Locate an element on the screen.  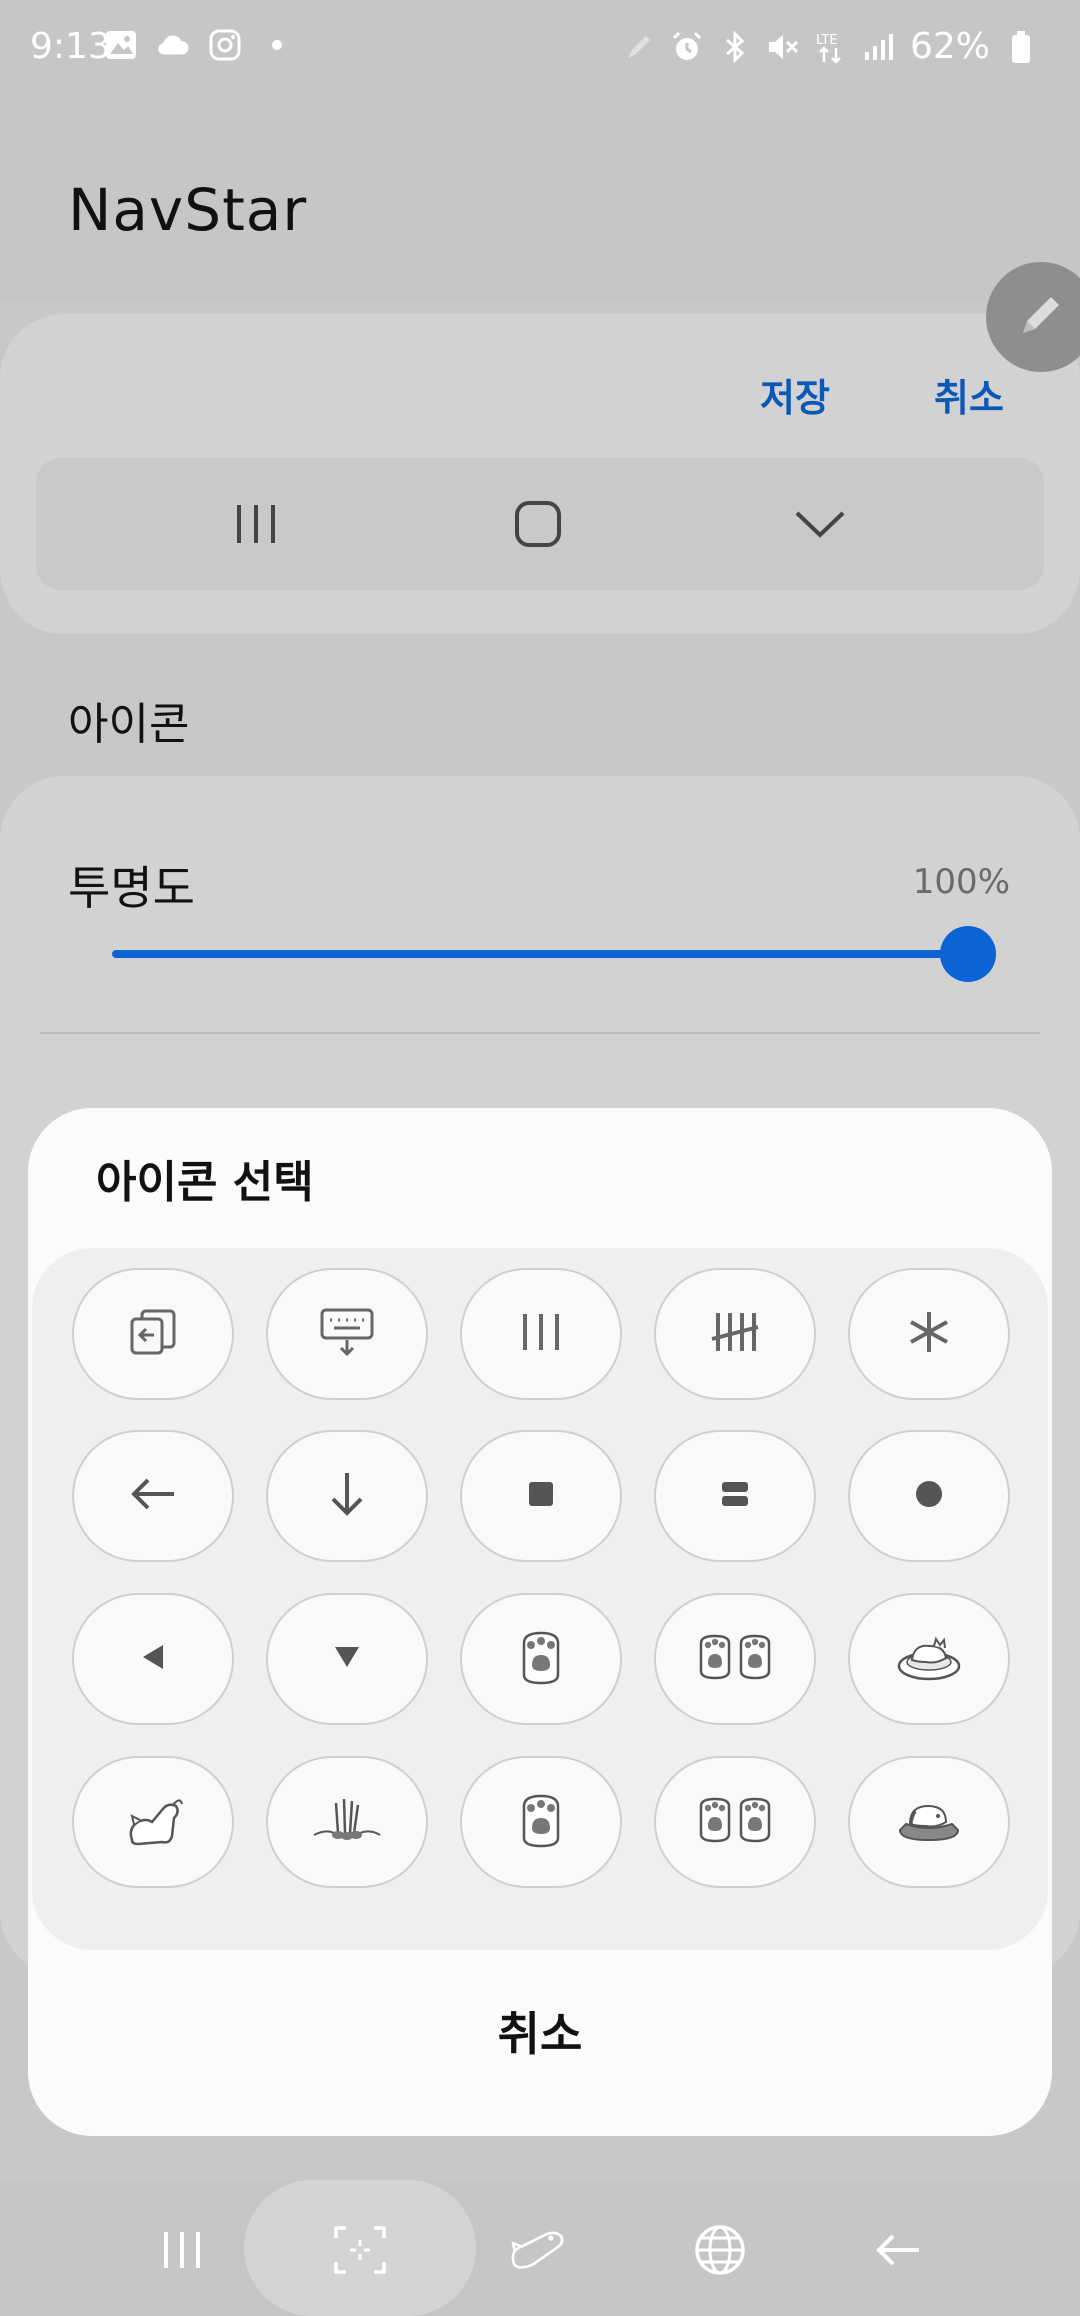
save-button: 저장 is located at coordinates (795, 394).